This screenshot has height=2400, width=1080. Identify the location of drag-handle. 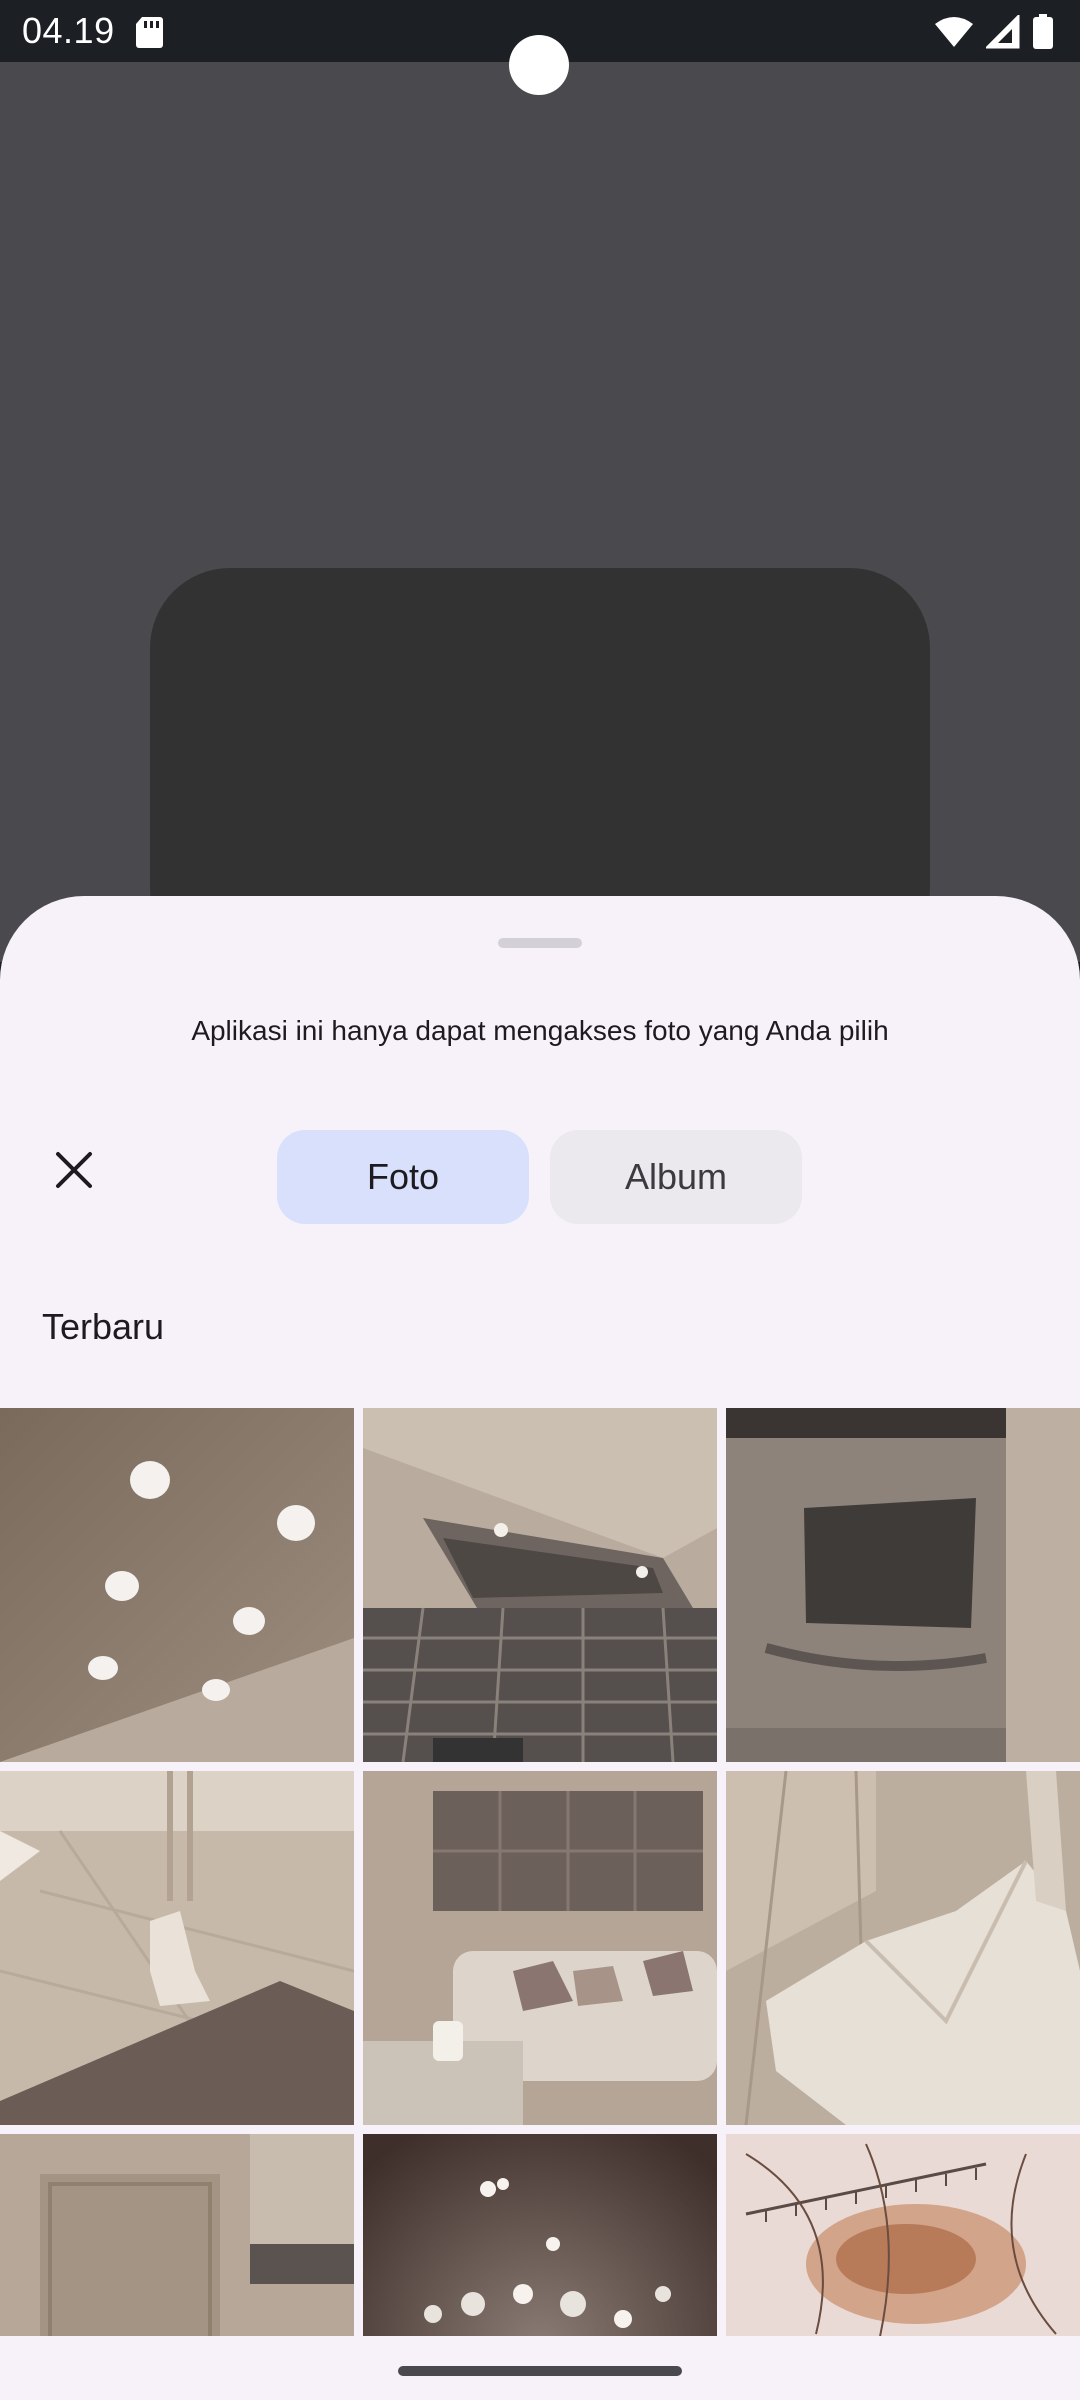
(540, 943).